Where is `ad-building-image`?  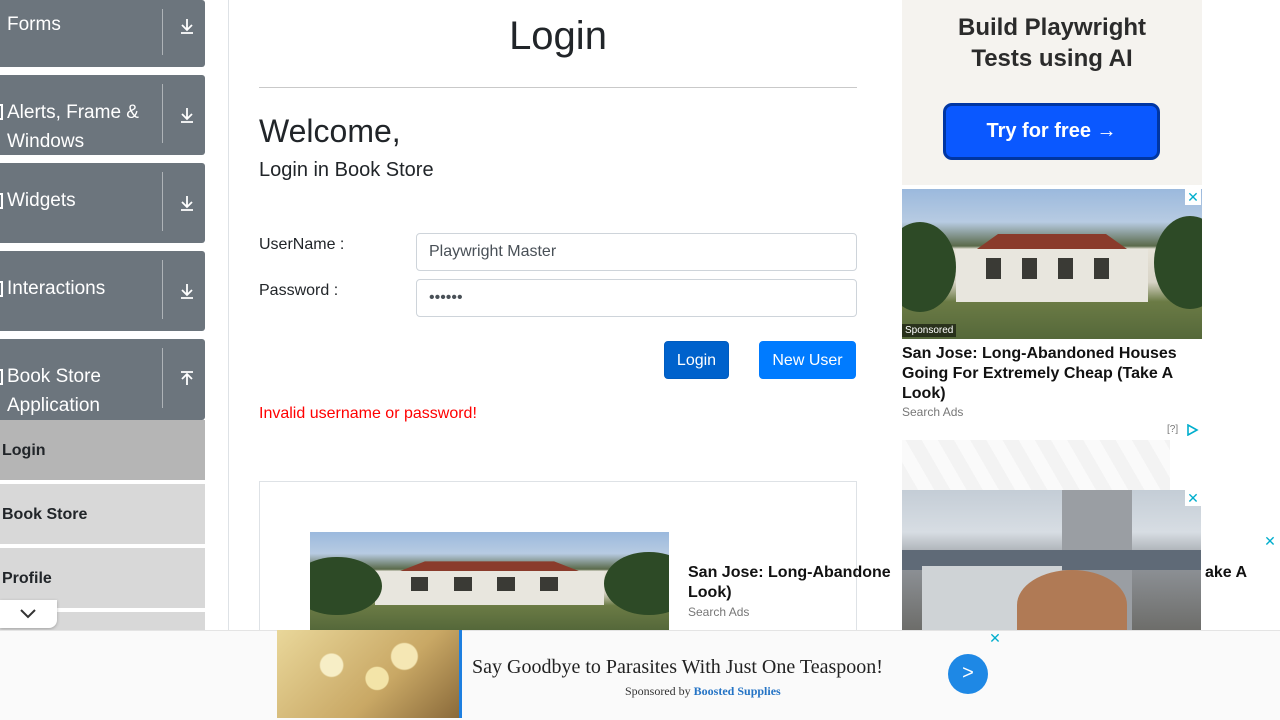 ad-building-image is located at coordinates (1051, 560).